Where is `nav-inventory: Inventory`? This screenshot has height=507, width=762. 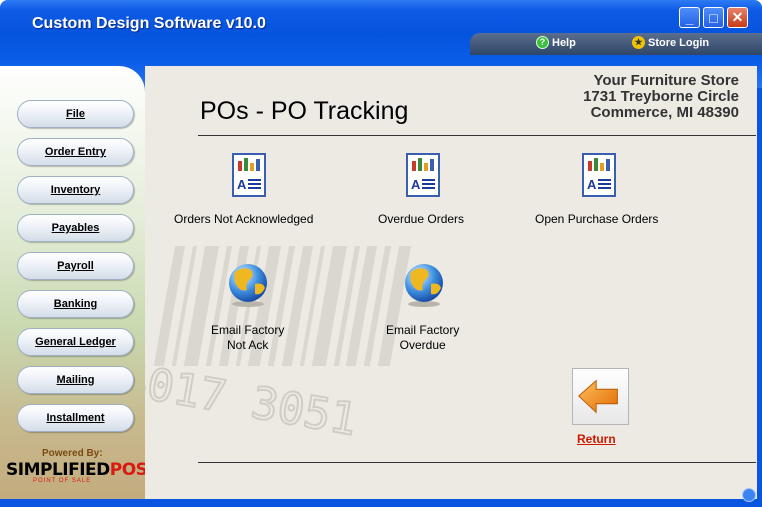 nav-inventory: Inventory is located at coordinates (75, 190).